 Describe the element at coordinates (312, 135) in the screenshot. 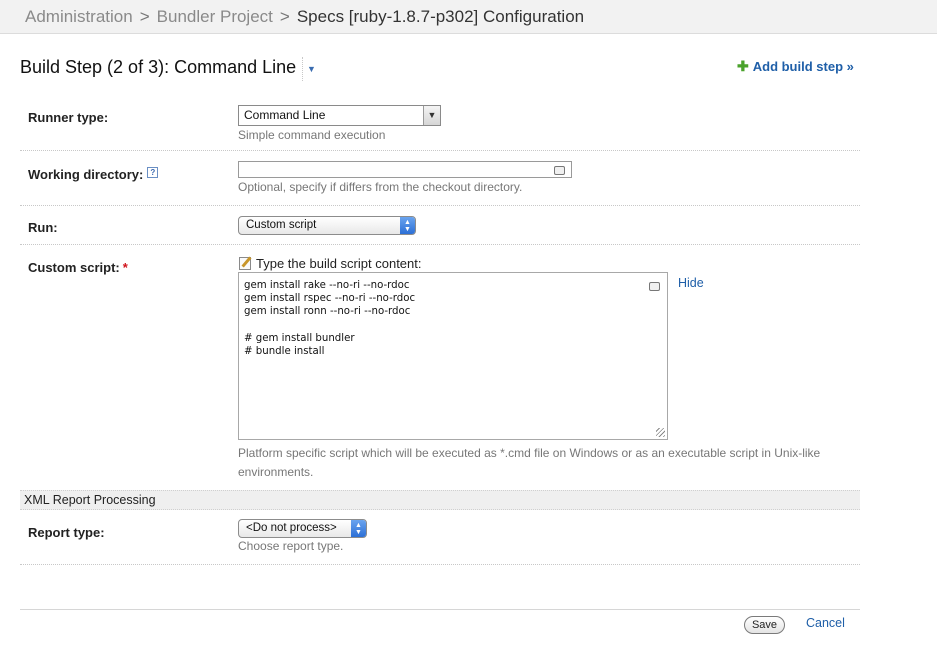

I see `runner-type-note: Simple command execution` at that location.